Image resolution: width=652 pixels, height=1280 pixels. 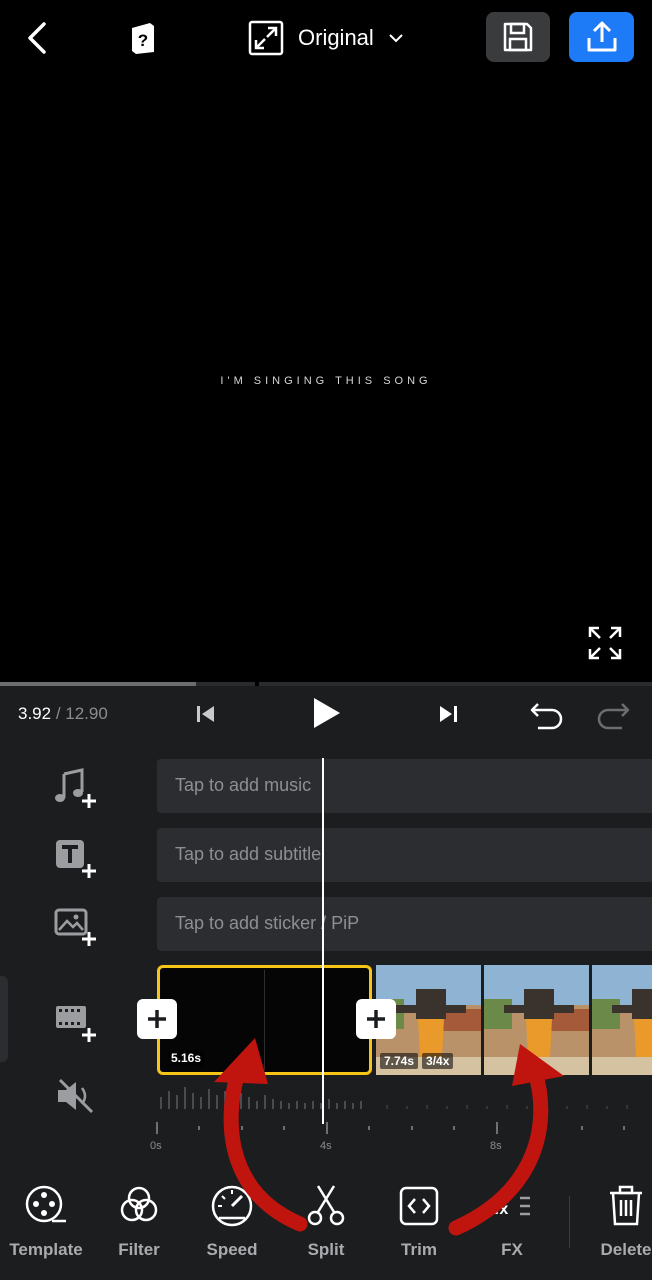 I want to click on toolbar-divider, so click(x=569, y=1222).